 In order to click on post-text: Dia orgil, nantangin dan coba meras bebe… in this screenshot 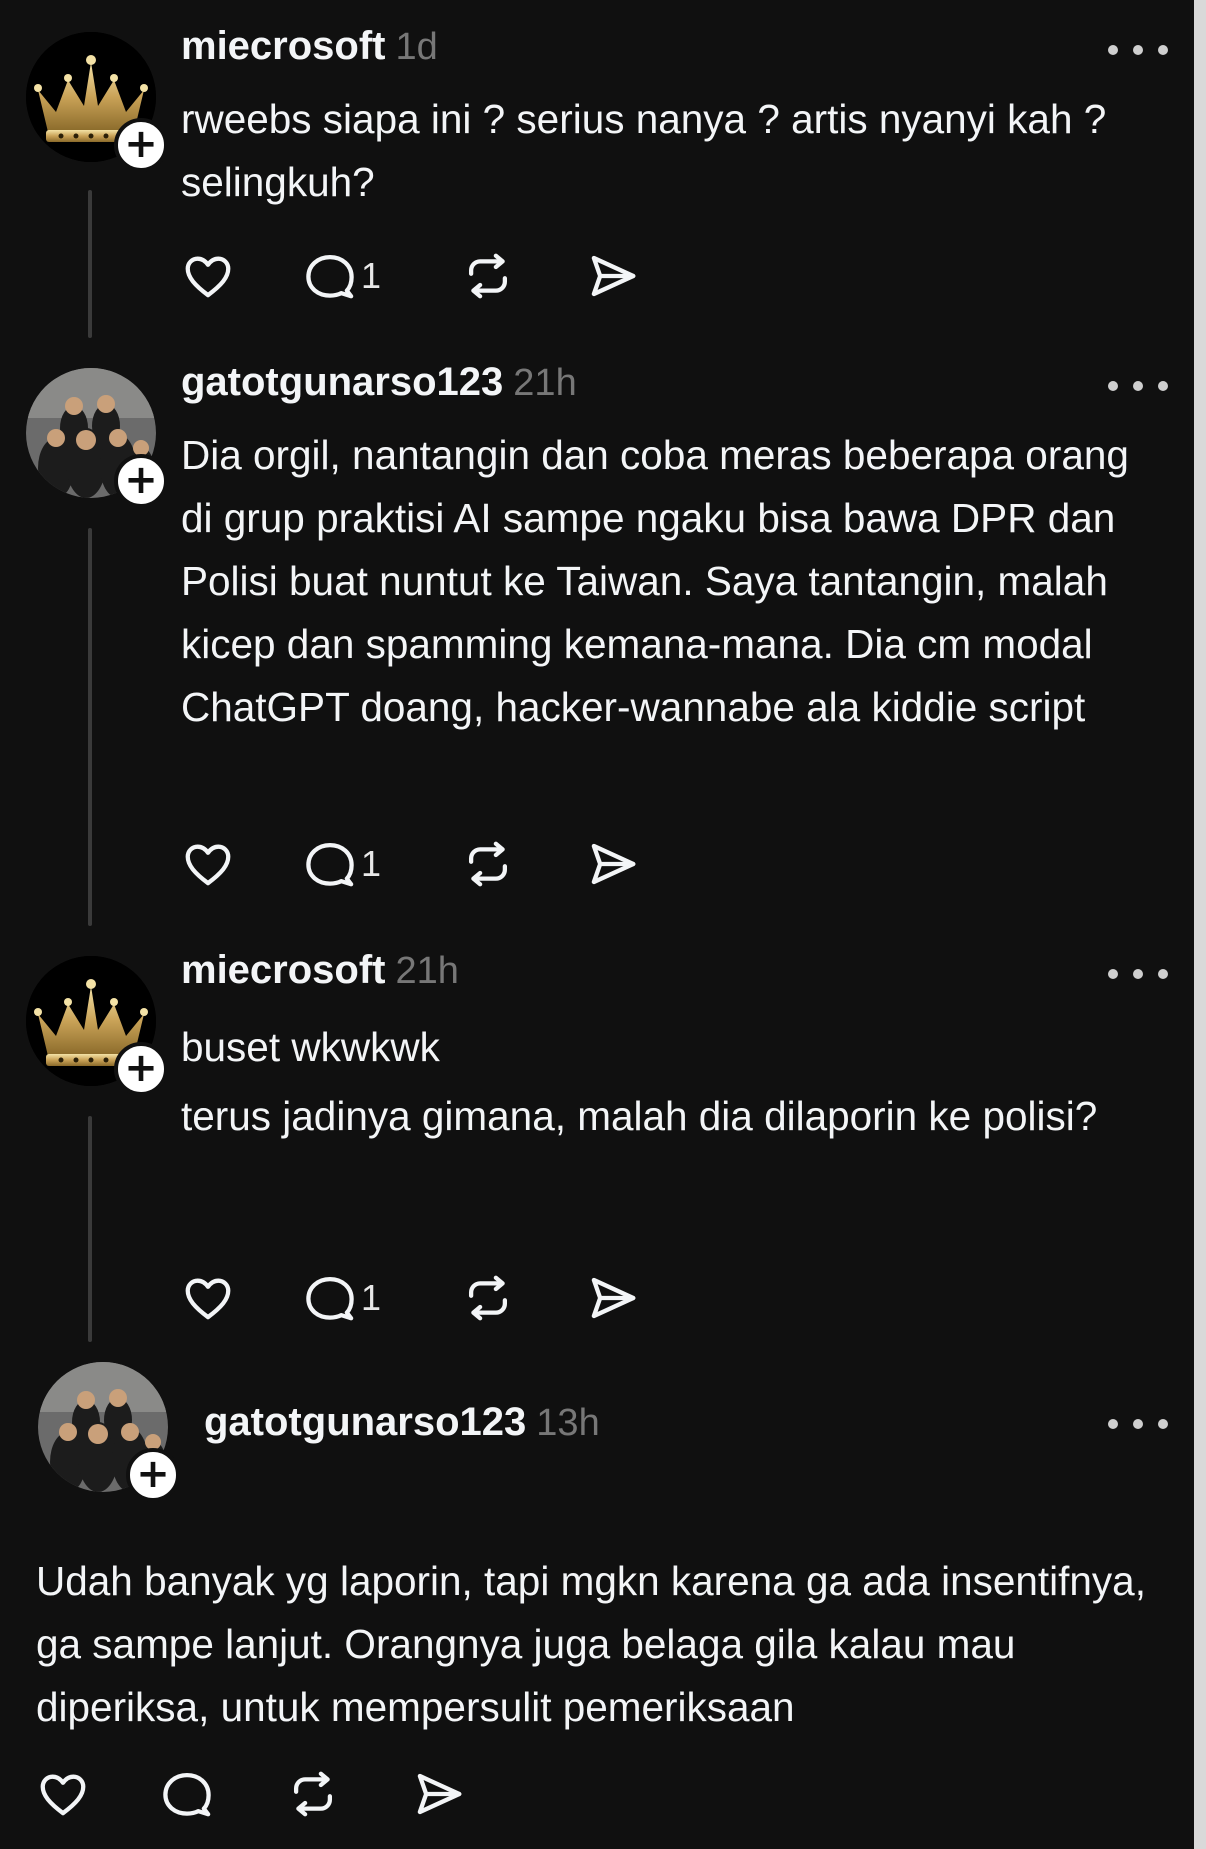, I will do `click(661, 581)`.